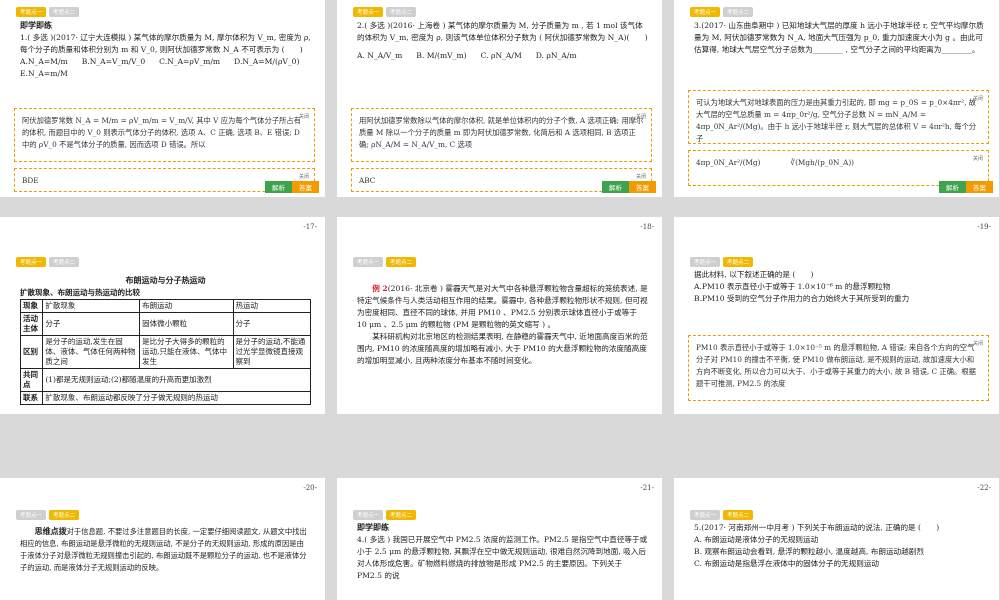 The height and width of the screenshot is (600, 1000). What do you see at coordinates (186, 352) in the screenshot?
I see `table-cell: 是比分子大得多的颗粒的运动,只能在液体、气体中发生` at bounding box center [186, 352].